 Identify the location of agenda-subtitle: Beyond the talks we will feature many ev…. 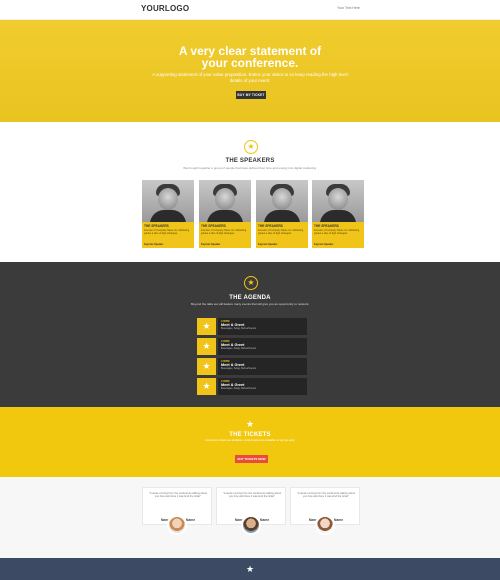
(250, 304).